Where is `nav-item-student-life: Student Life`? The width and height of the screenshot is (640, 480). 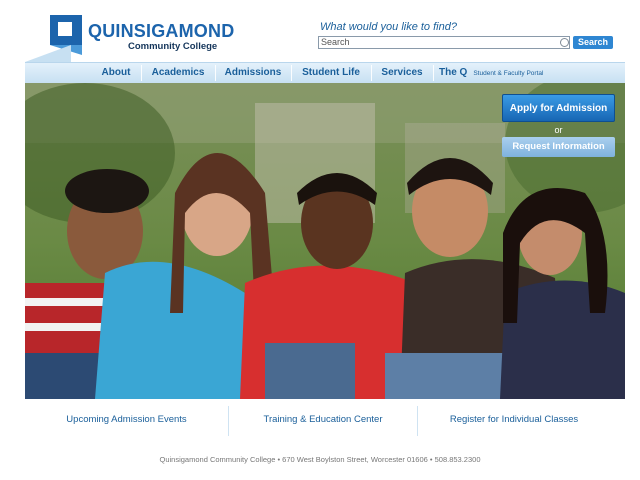 nav-item-student-life: Student Life is located at coordinates (331, 73).